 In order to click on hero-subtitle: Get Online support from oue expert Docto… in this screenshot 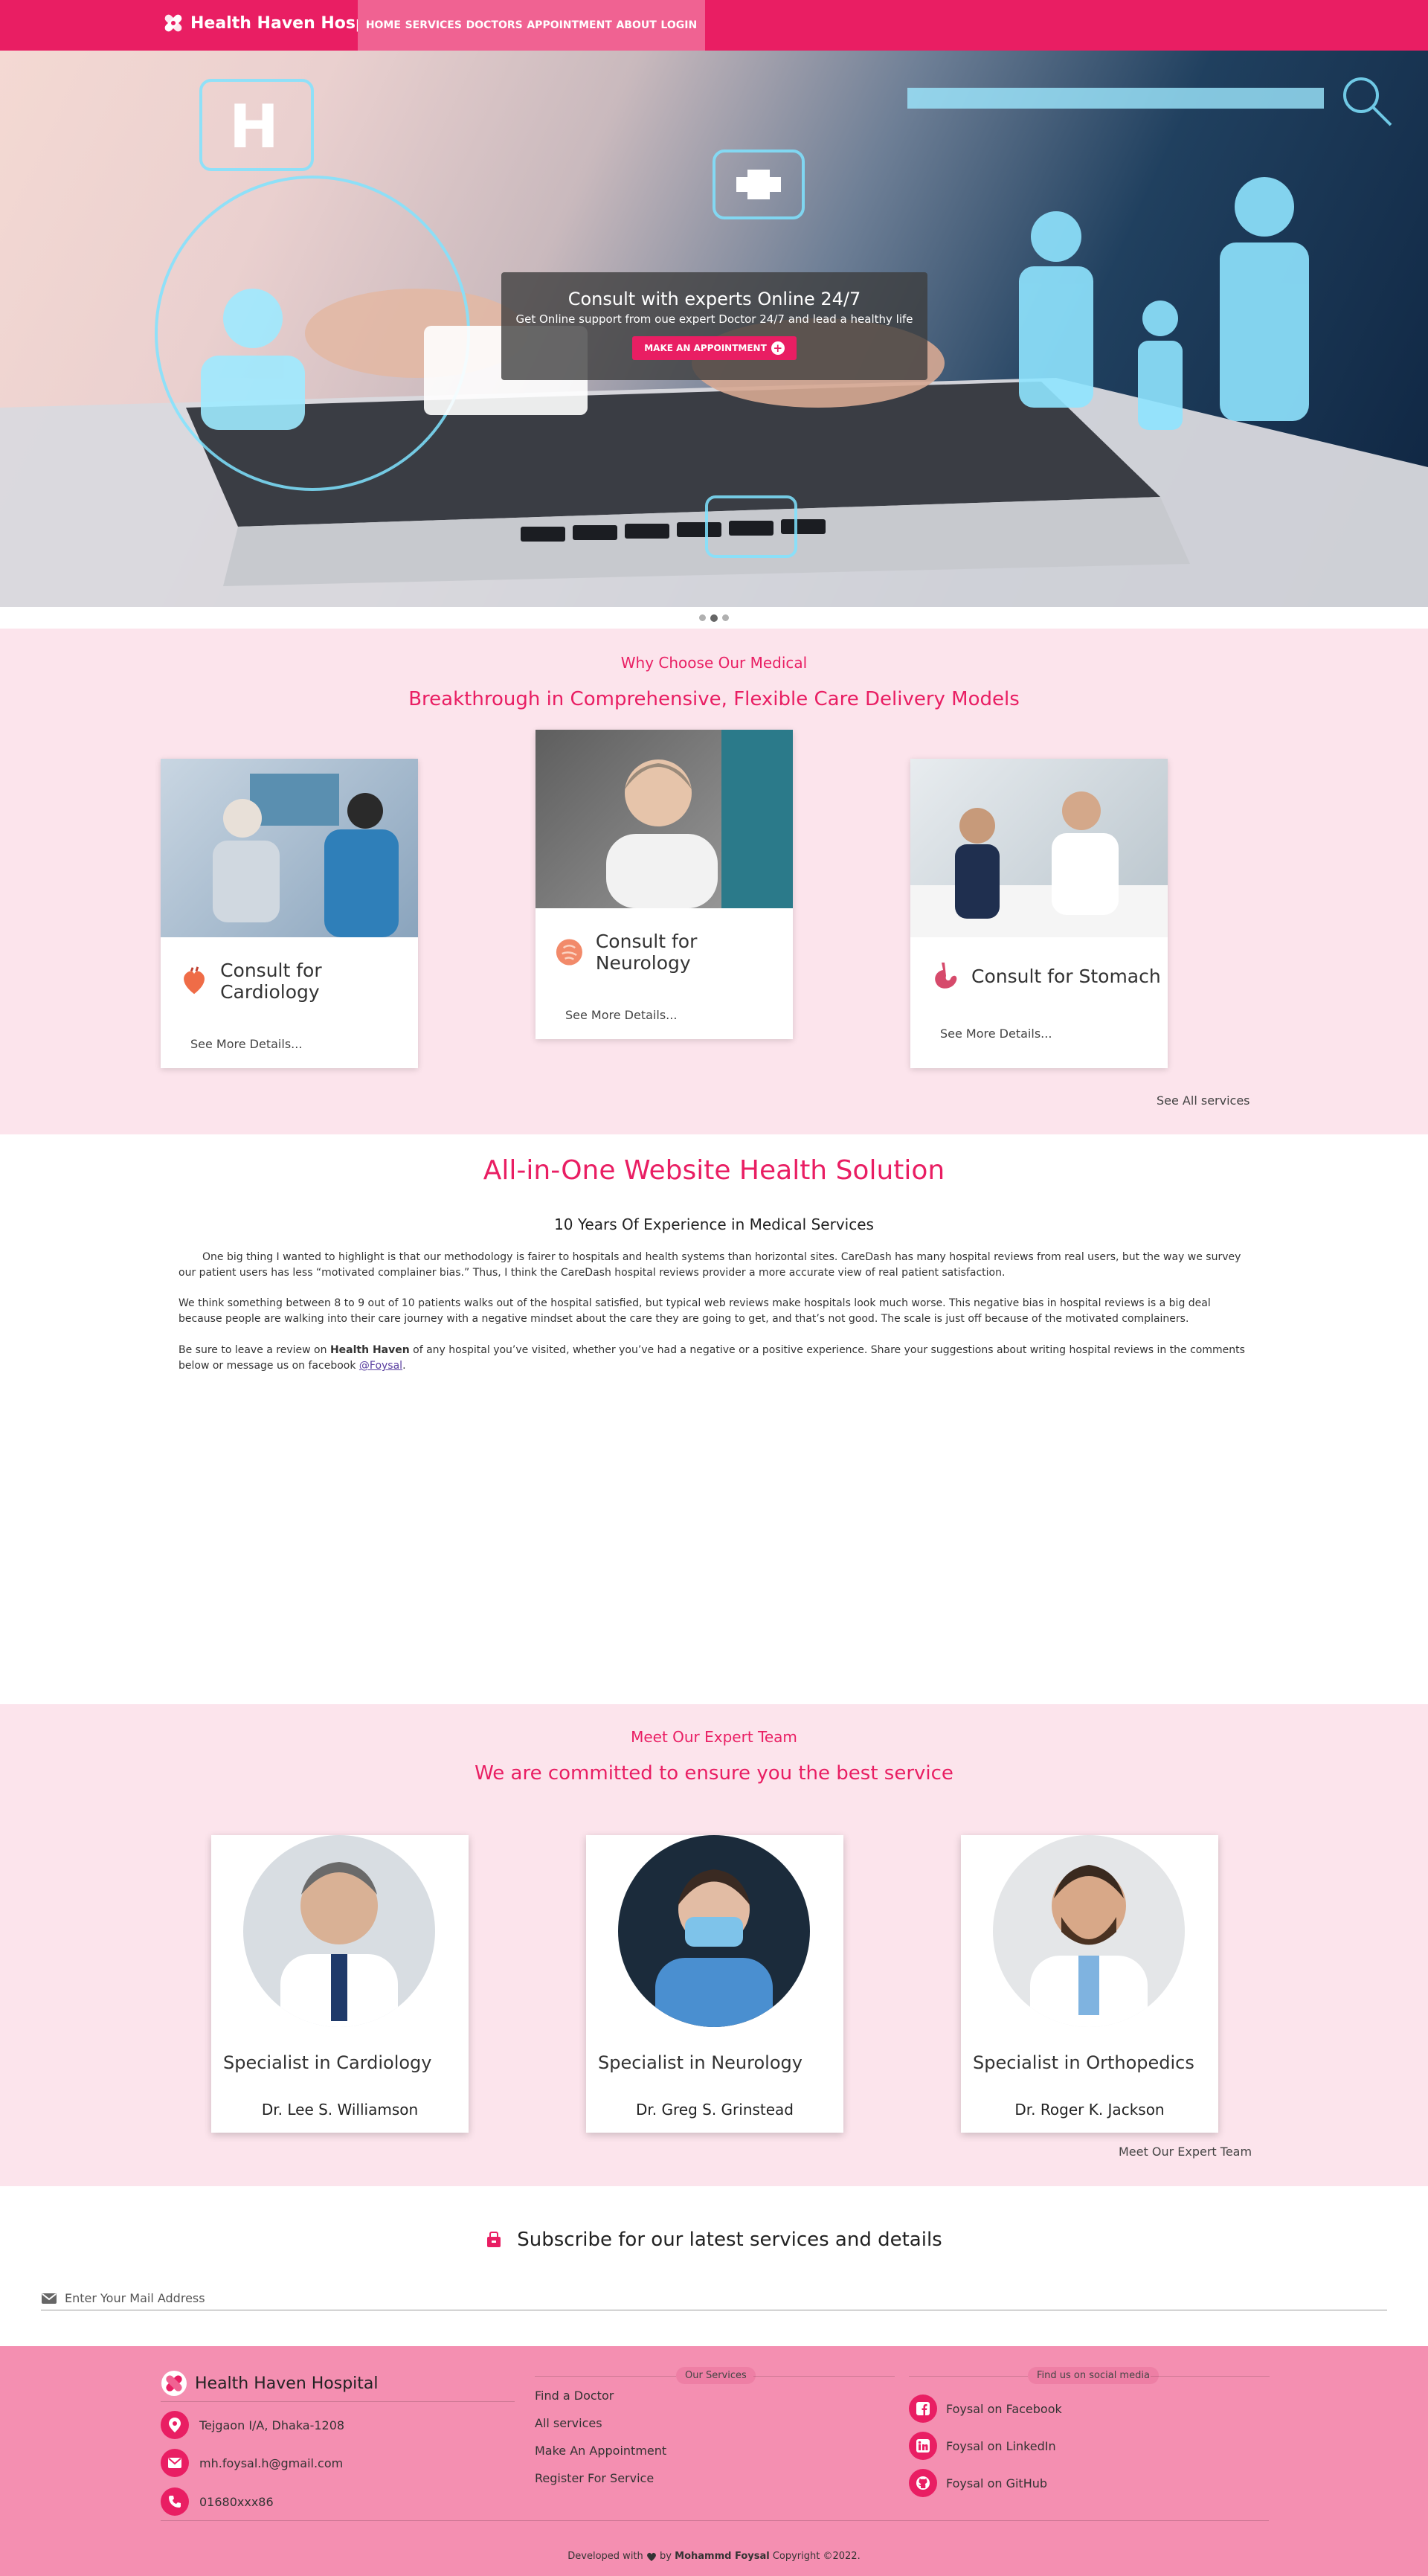, I will do `click(714, 319)`.